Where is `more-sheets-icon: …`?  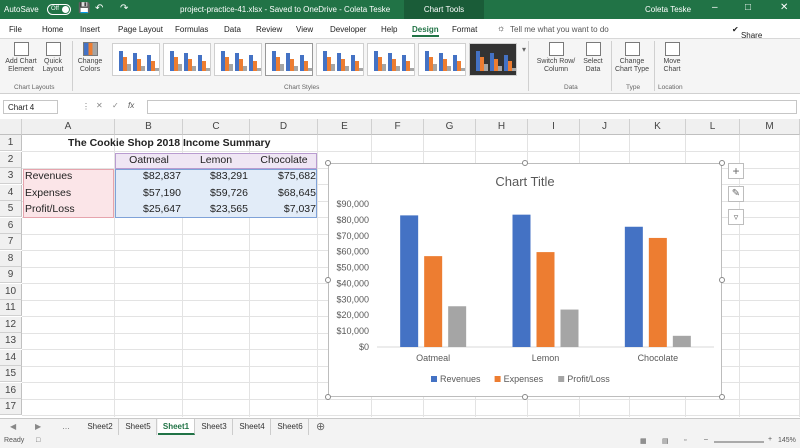 more-sheets-icon: … is located at coordinates (66, 426).